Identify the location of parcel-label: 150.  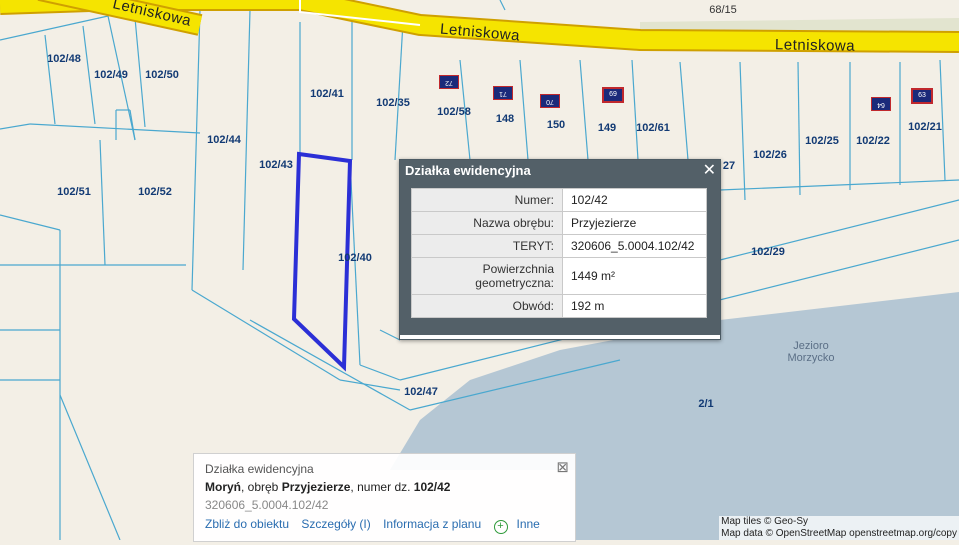
(556, 125).